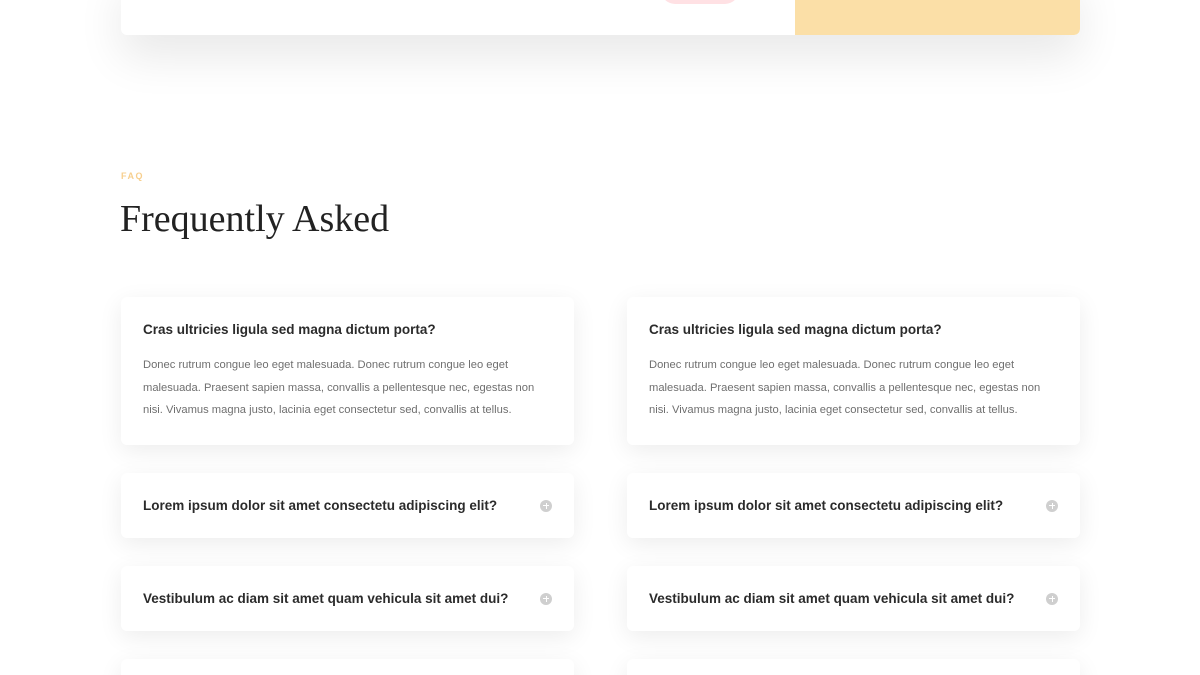 This screenshot has width=1200, height=675. What do you see at coordinates (133, 176) in the screenshot?
I see `section-eyebrow: FAQ` at bounding box center [133, 176].